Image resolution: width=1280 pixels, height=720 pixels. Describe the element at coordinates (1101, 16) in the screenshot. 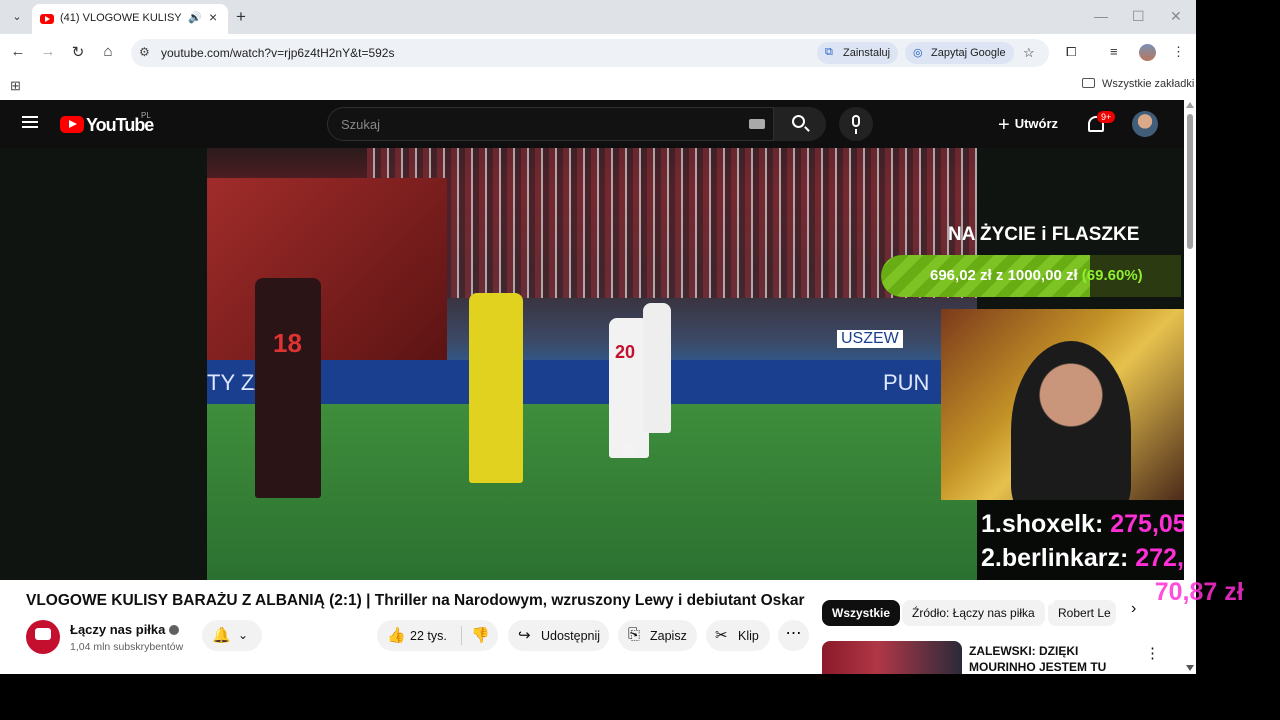

I see `minimize-icon: —` at that location.